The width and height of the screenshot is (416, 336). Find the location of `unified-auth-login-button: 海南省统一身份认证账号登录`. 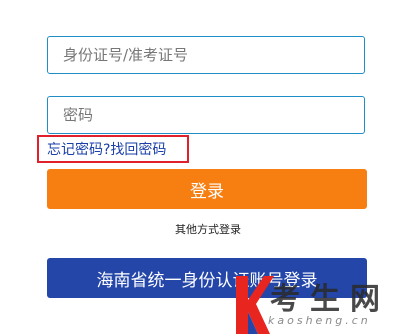

unified-auth-login-button: 海南省统一身份认证账号登录 is located at coordinates (207, 278).